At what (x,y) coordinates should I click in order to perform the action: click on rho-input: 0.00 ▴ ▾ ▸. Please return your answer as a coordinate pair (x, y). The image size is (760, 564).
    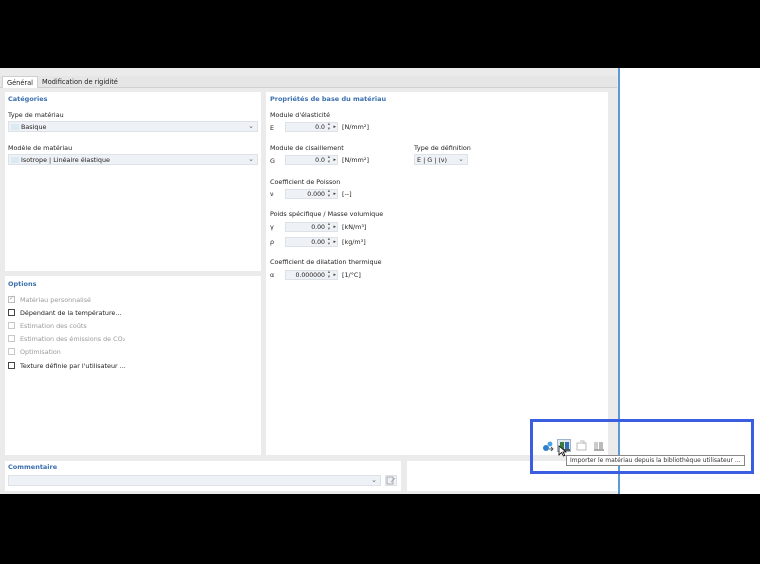
    Looking at the image, I should click on (311, 242).